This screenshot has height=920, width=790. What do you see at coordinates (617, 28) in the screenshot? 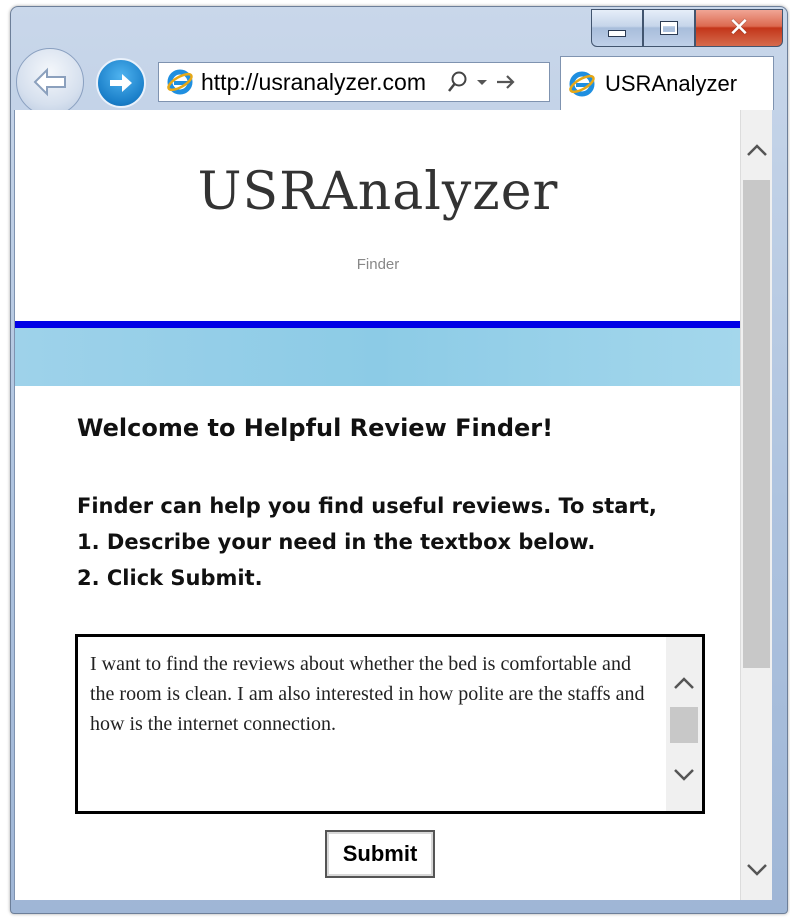
I see `minimize-button` at bounding box center [617, 28].